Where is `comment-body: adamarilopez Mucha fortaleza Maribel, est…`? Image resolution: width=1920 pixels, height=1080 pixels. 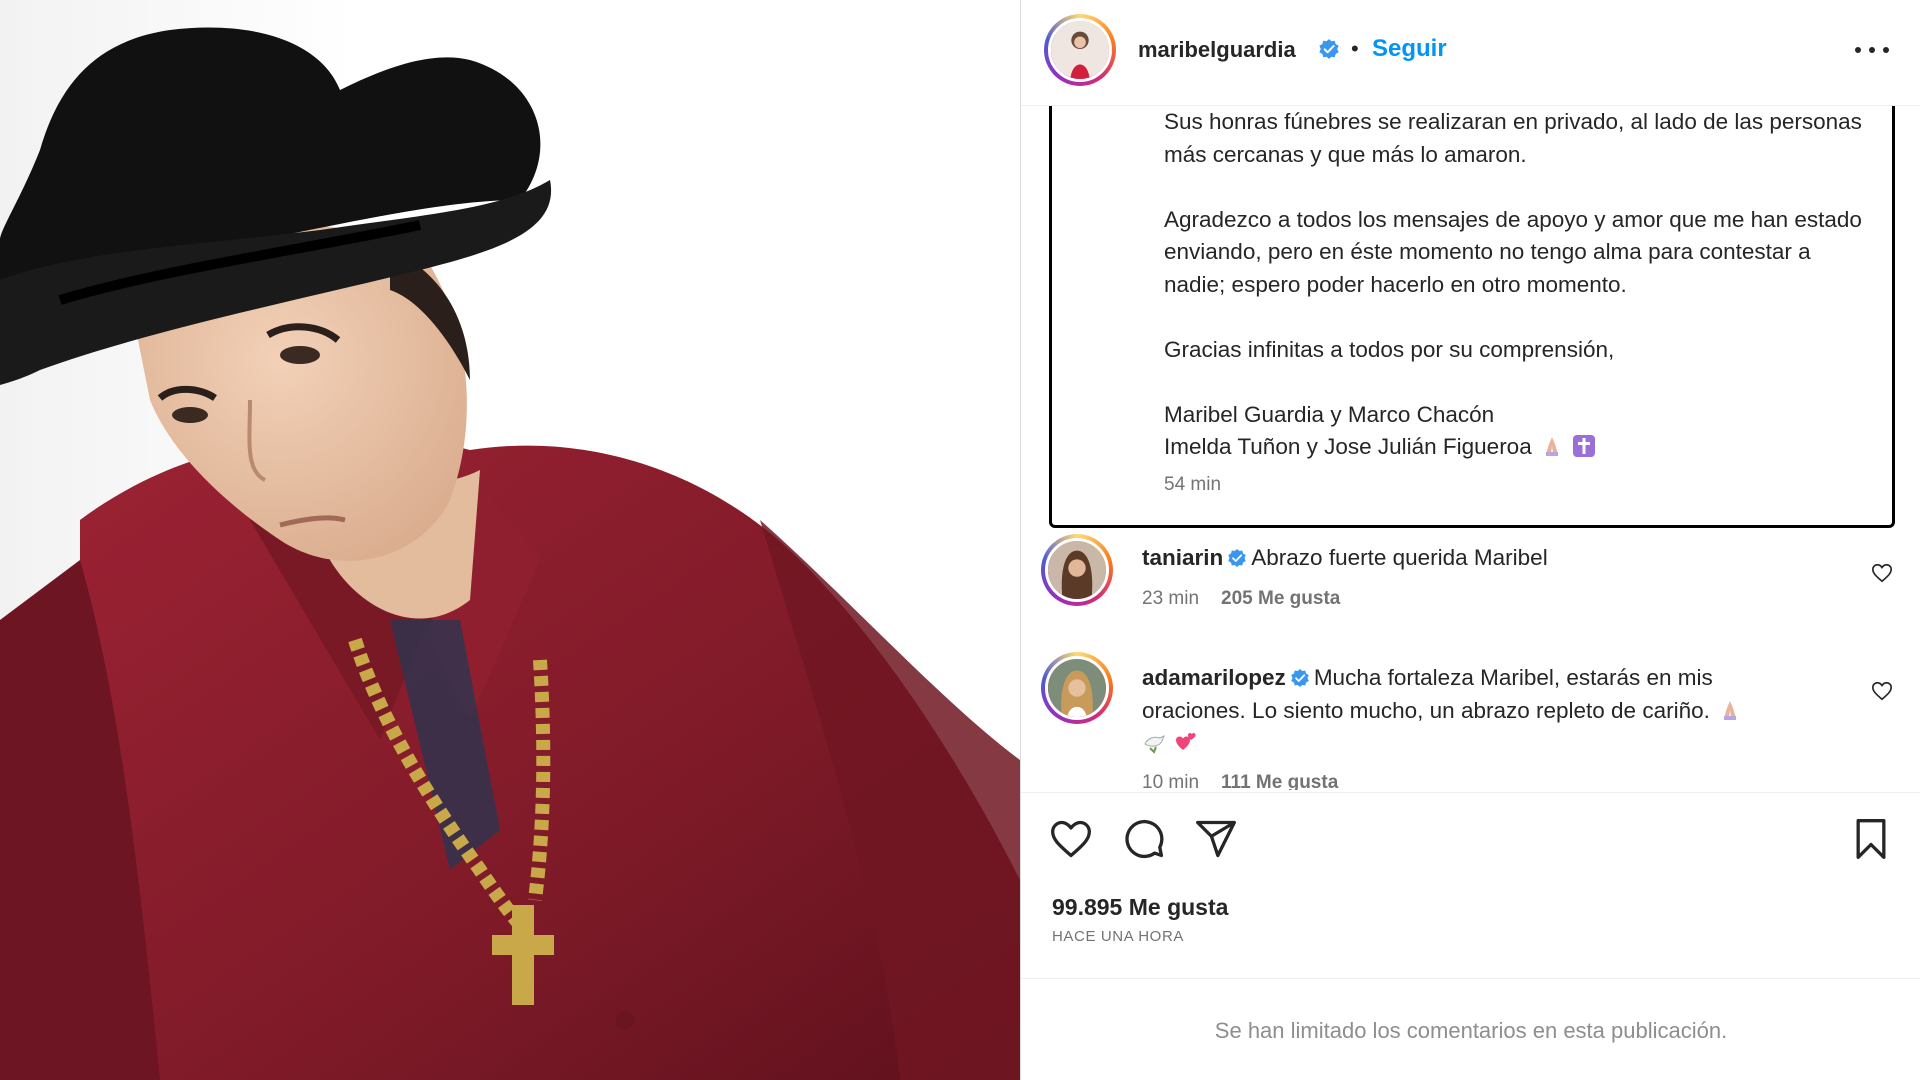
comment-body: adamarilopez Mucha fortaleza Maribel, est… is located at coordinates (1482, 711).